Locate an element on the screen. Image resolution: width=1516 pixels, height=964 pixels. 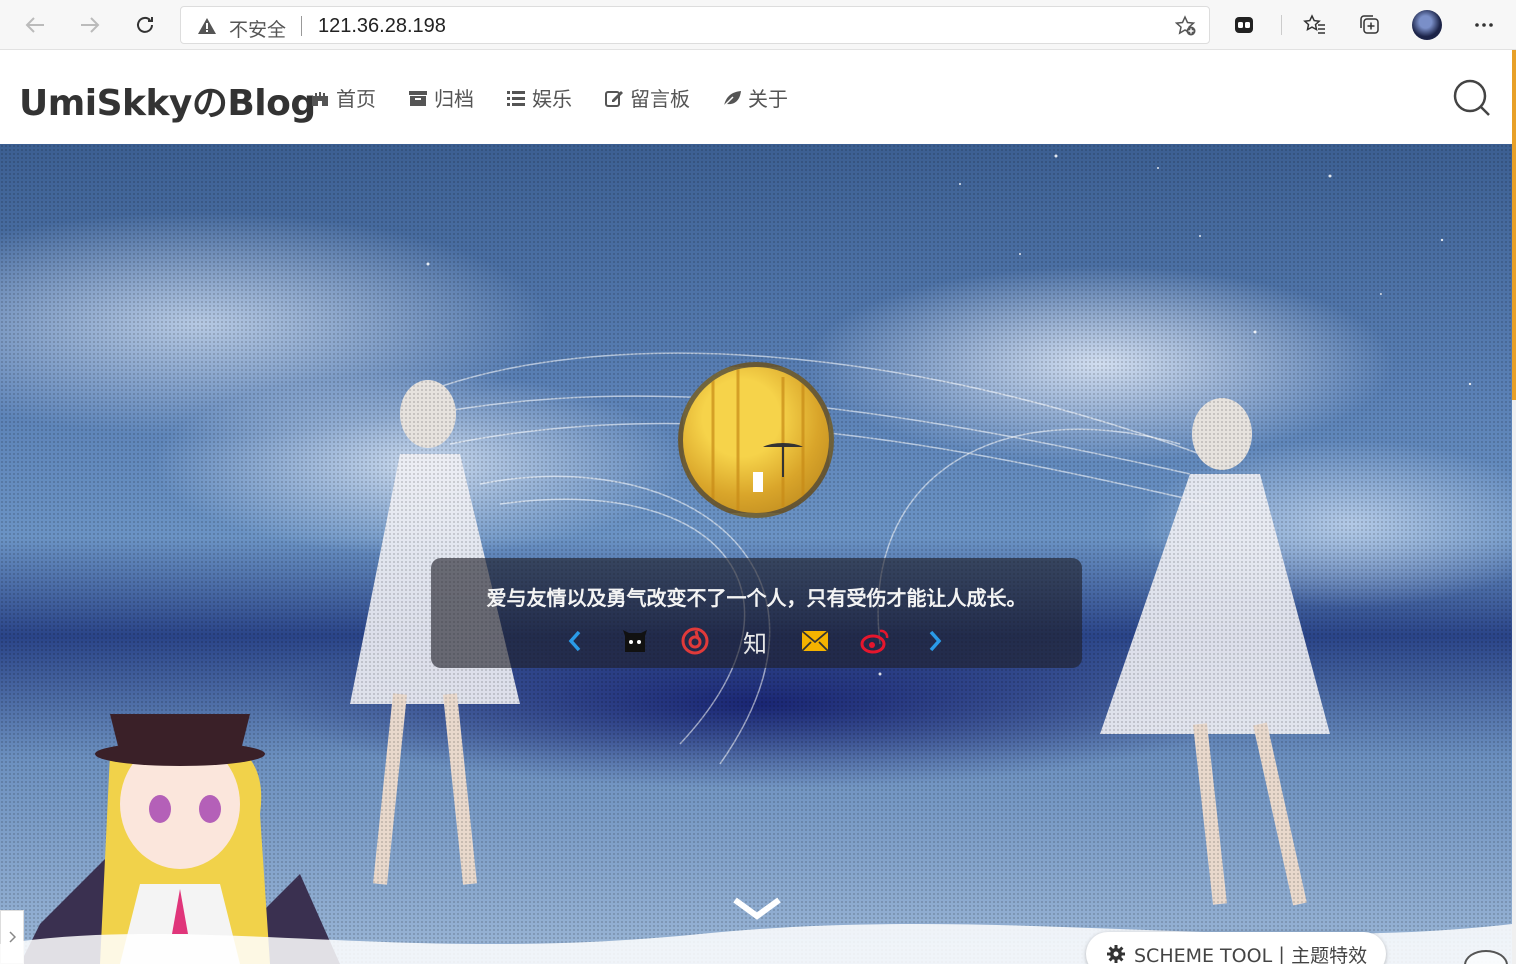
url-text: 121.36.28.198 is located at coordinates (382, 26).